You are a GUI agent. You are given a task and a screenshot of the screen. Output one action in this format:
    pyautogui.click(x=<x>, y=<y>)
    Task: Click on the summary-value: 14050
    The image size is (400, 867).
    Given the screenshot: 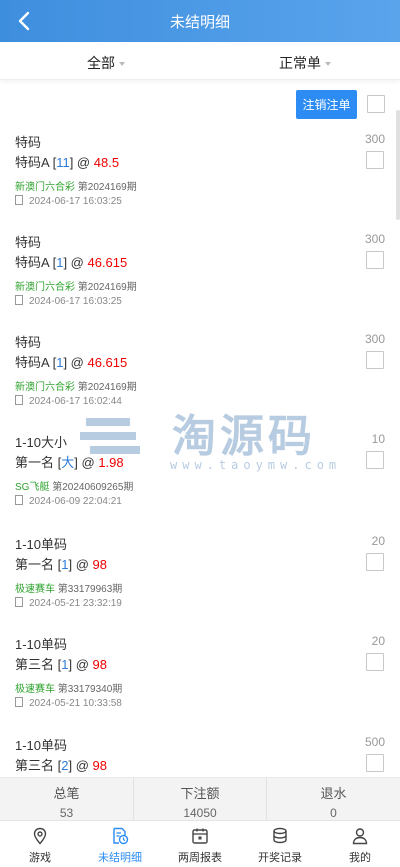 What is the action you would take?
    pyautogui.click(x=200, y=813)
    